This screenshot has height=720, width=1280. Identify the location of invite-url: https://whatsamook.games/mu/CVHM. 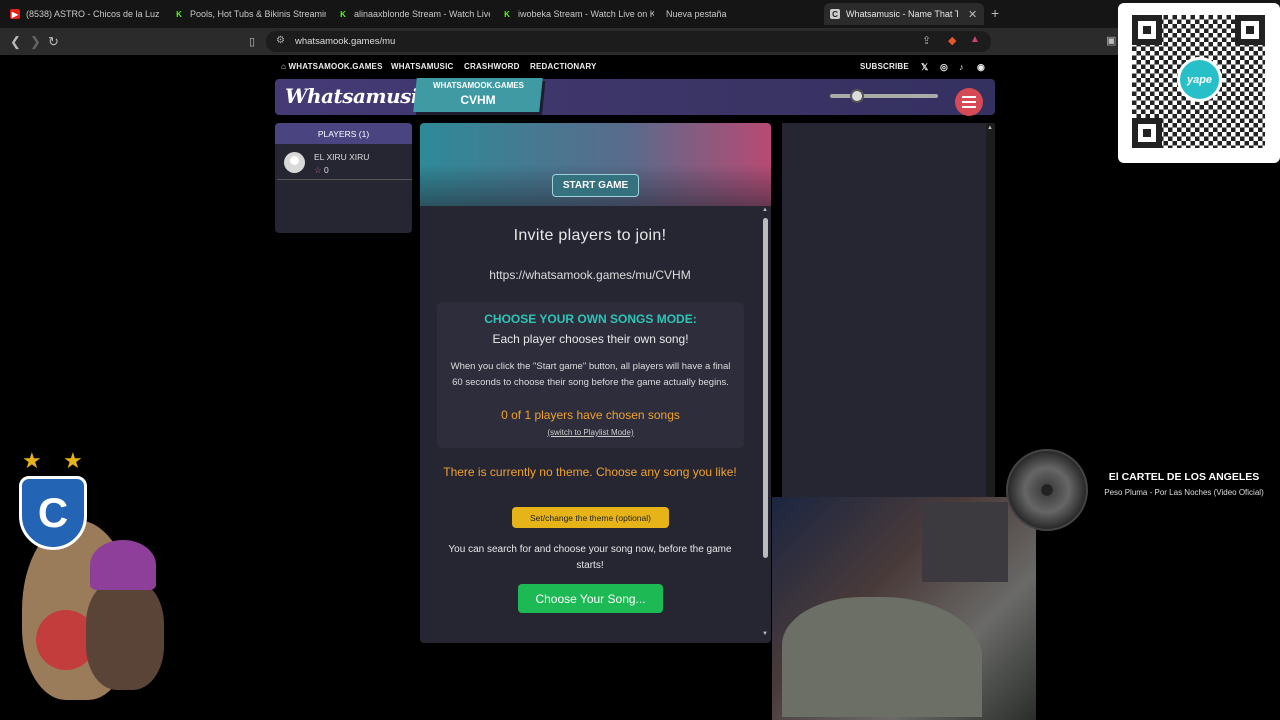
(590, 275).